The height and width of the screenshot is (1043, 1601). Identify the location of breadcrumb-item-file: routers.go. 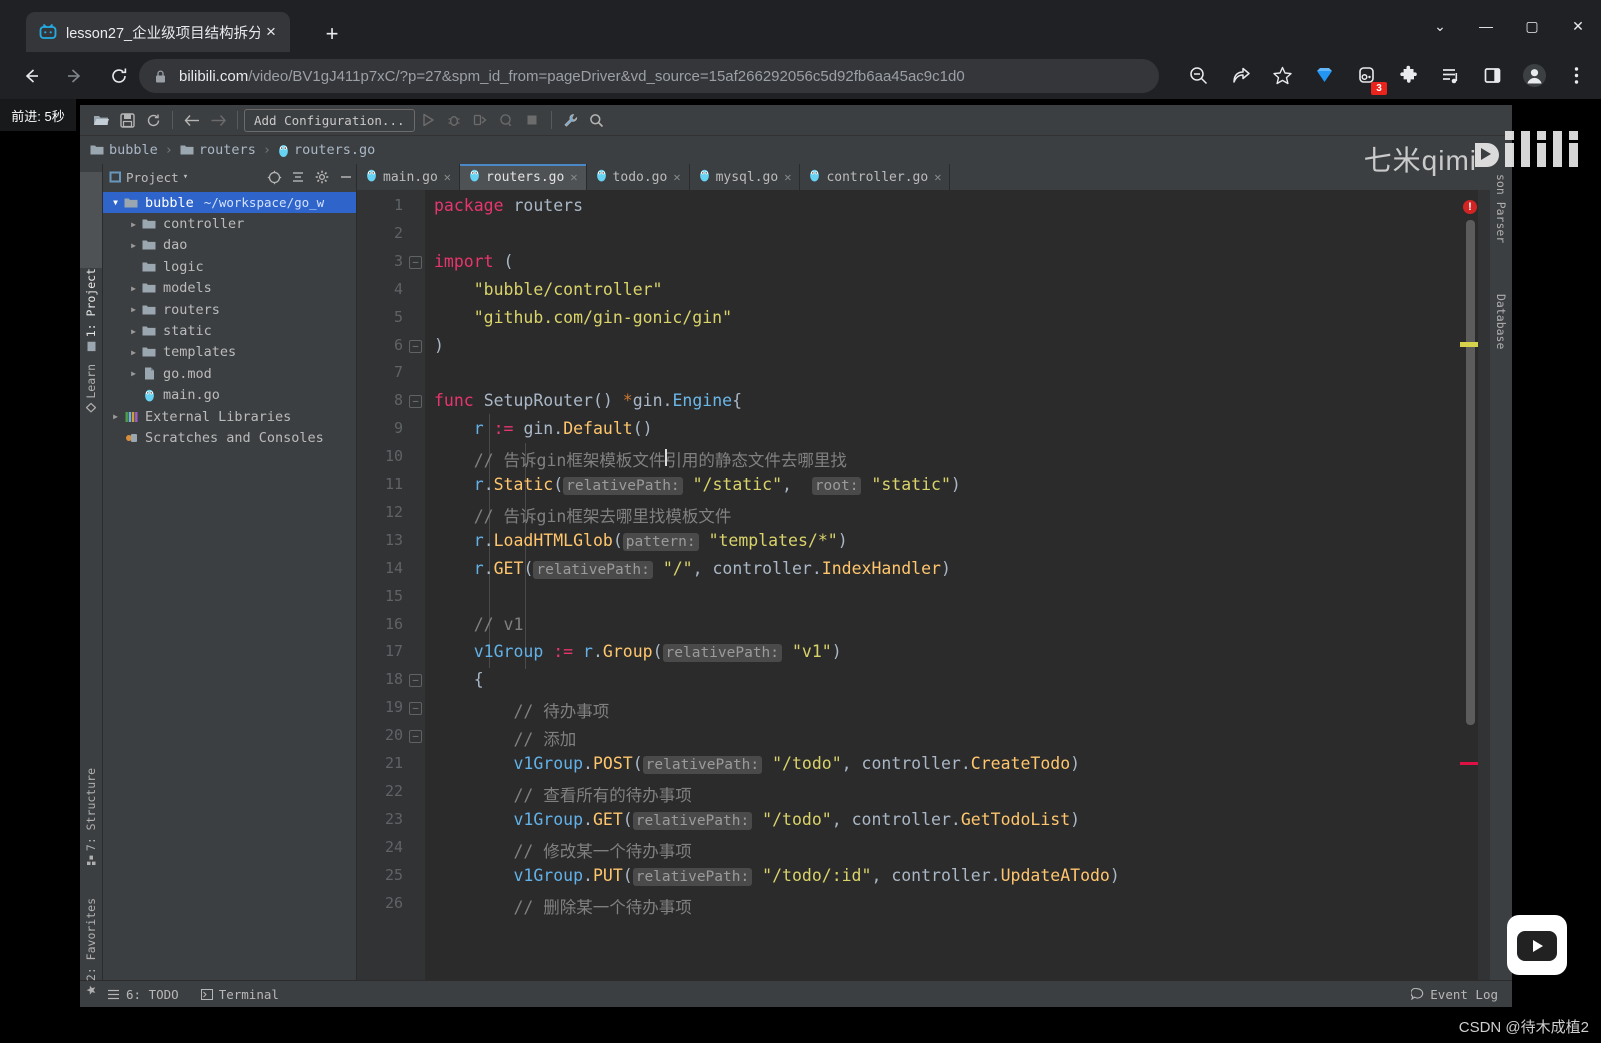
(326, 150).